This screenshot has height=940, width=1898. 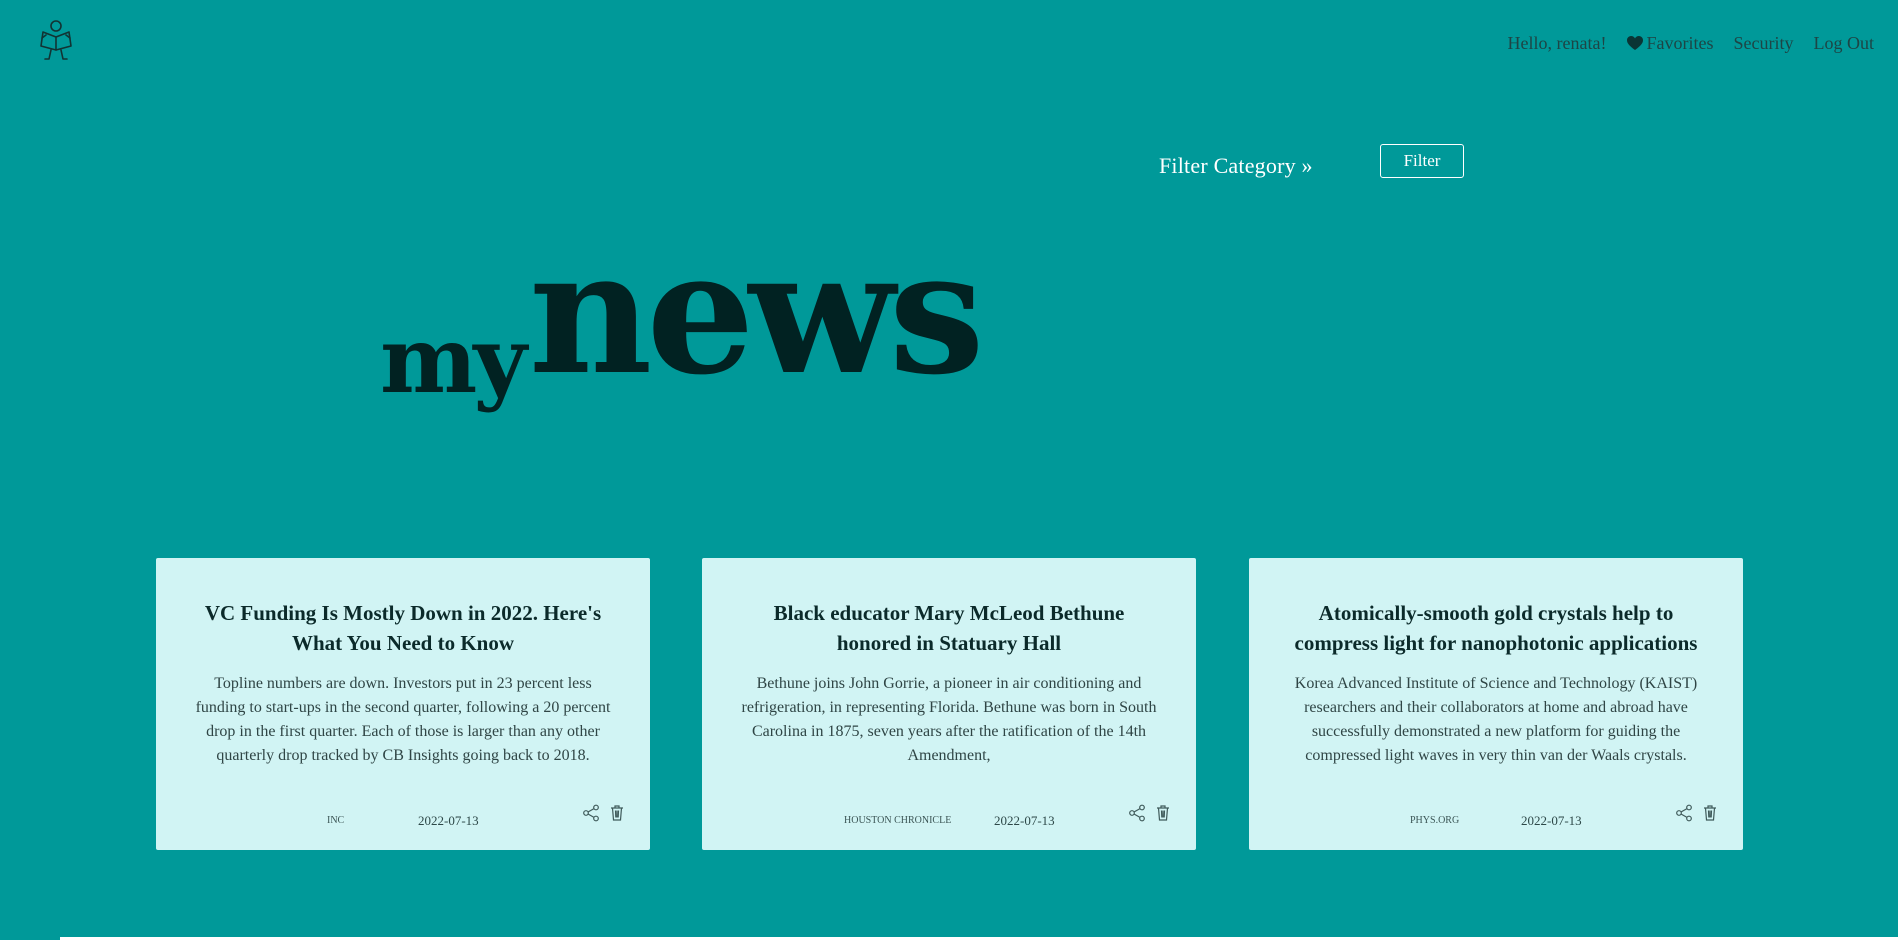 What do you see at coordinates (1844, 43) in the screenshot?
I see `logout-link: Log Out` at bounding box center [1844, 43].